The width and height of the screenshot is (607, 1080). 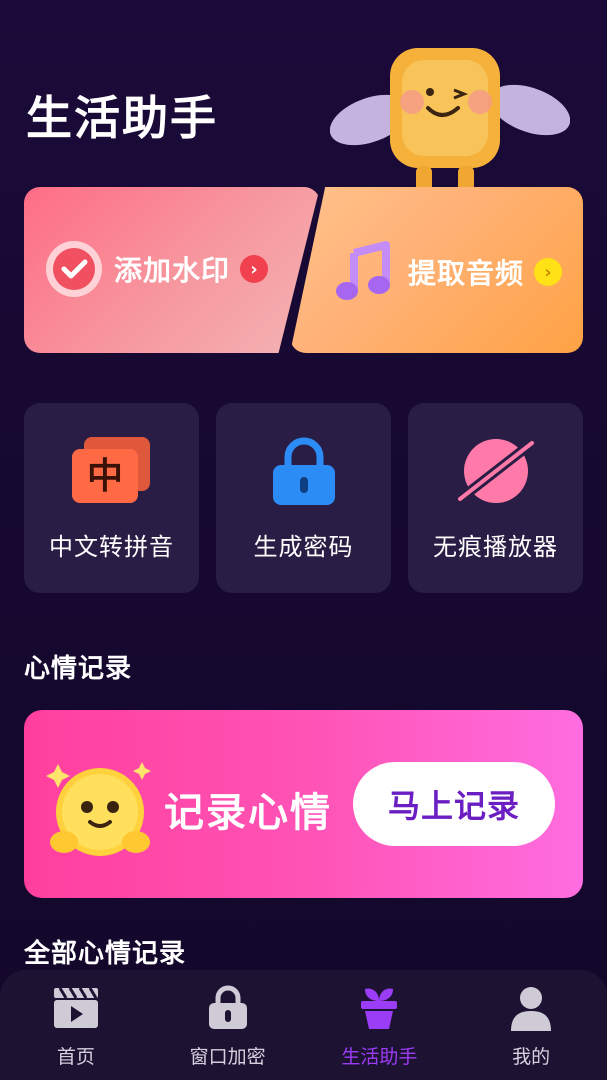 I want to click on add-watermark-card: 添加水印 ›, so click(x=172, y=270).